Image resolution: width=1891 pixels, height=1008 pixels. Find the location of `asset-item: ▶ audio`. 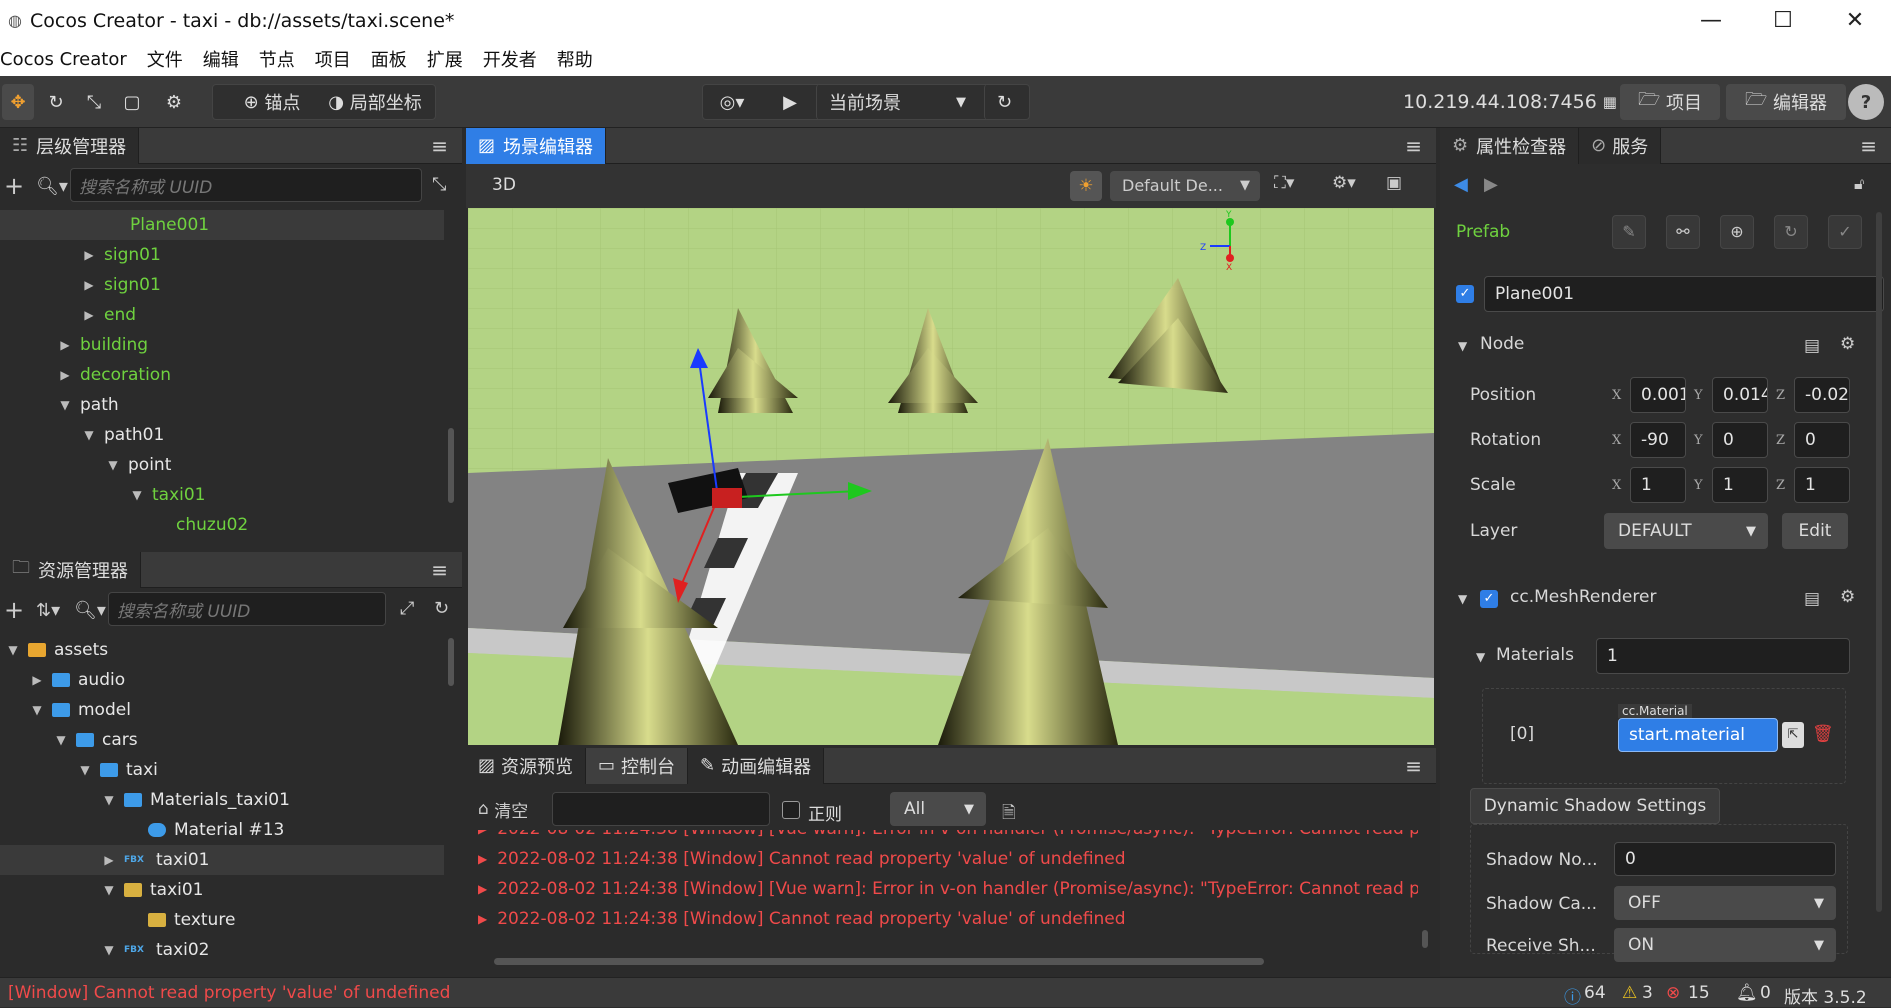

asset-item: ▶ audio is located at coordinates (222, 680).